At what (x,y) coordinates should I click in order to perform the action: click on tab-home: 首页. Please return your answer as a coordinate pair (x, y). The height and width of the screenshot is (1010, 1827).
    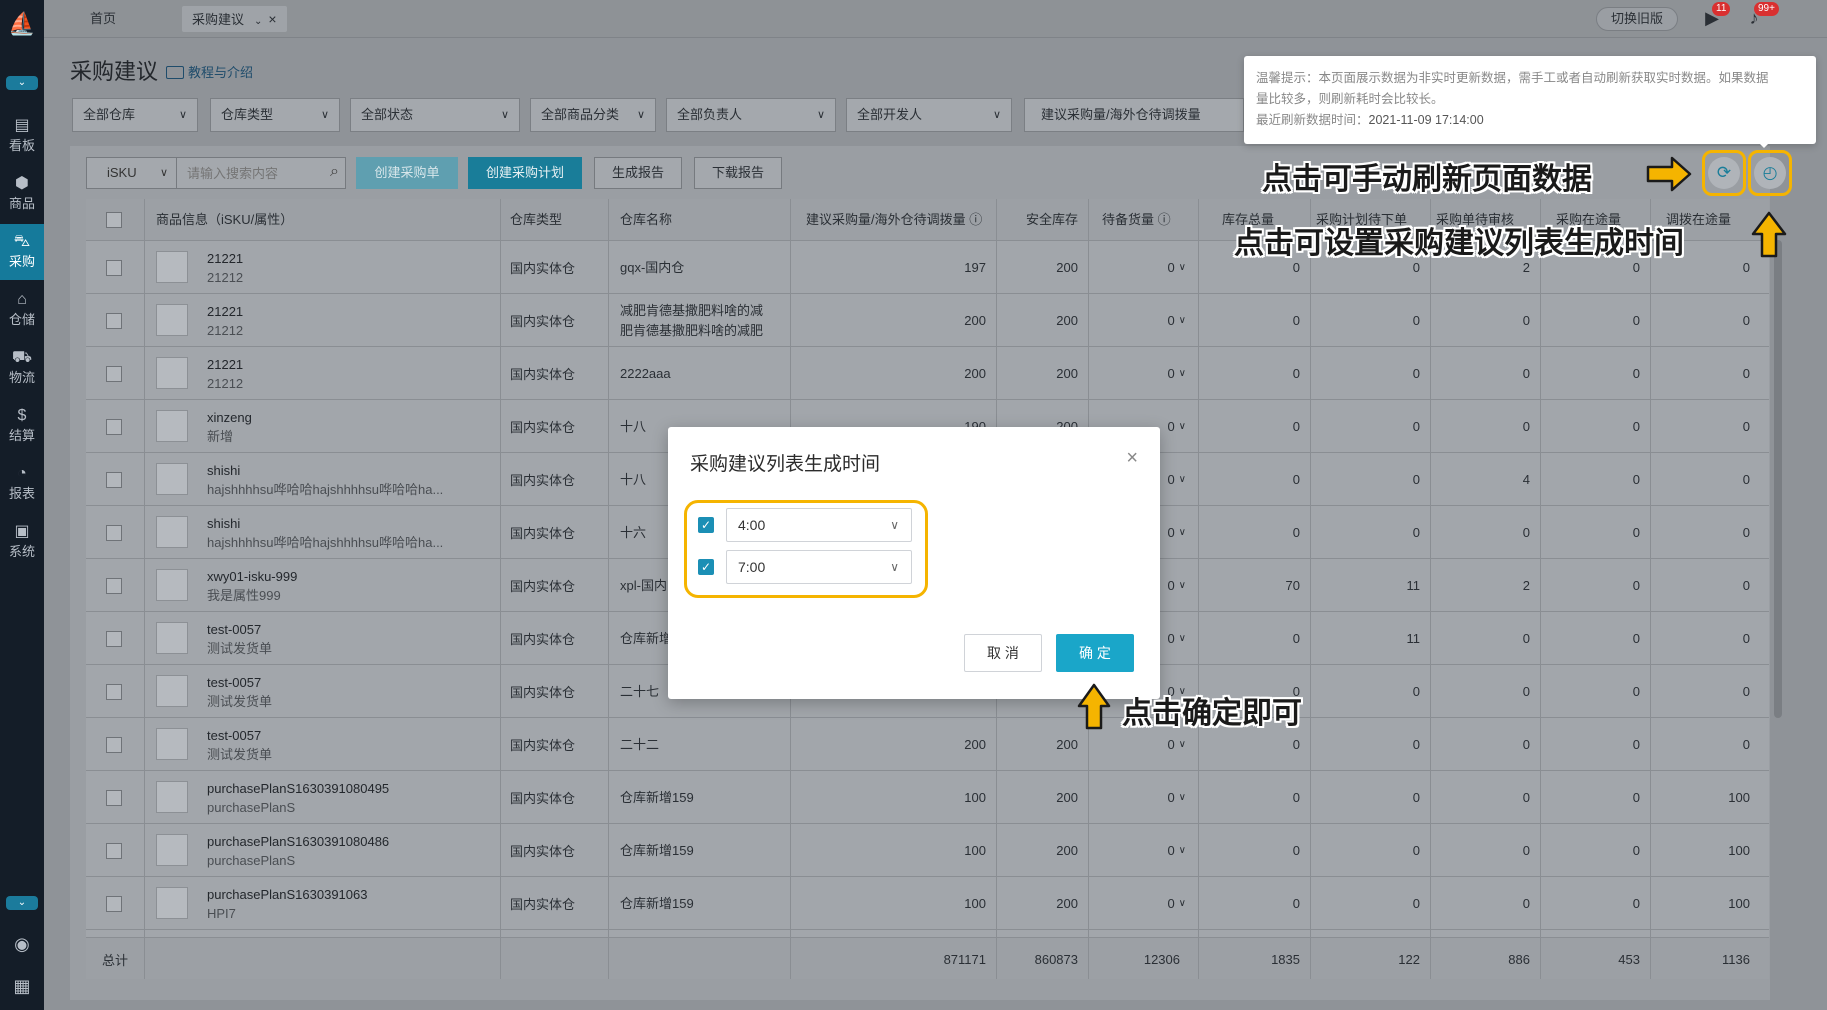
    Looking at the image, I should click on (103, 19).